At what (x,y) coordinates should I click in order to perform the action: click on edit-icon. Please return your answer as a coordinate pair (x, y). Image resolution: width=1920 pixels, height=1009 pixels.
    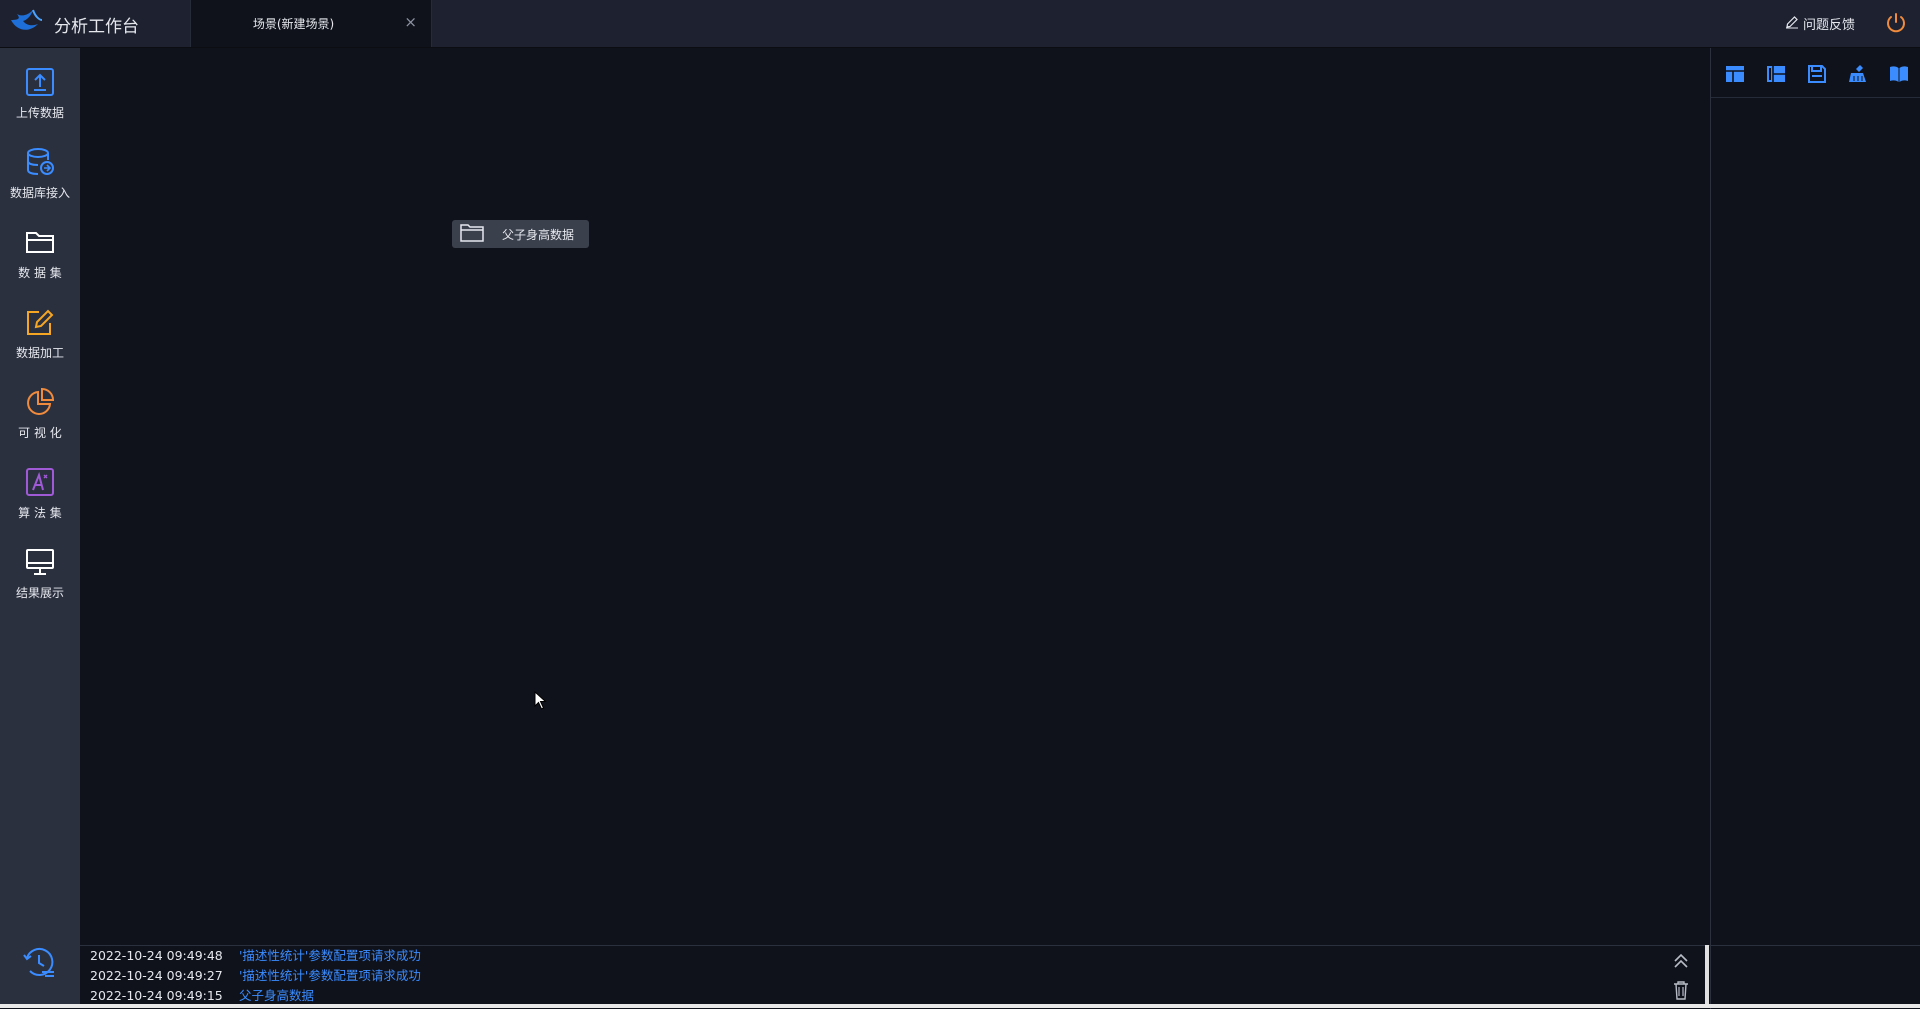
    Looking at the image, I should click on (1792, 24).